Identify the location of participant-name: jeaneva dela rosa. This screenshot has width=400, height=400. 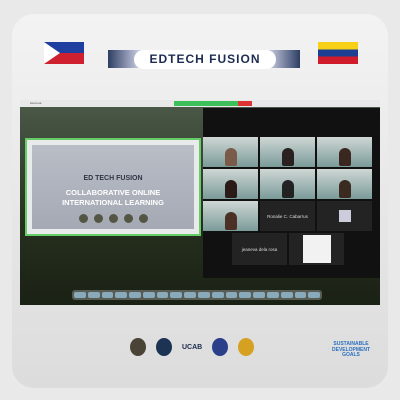
(259, 249).